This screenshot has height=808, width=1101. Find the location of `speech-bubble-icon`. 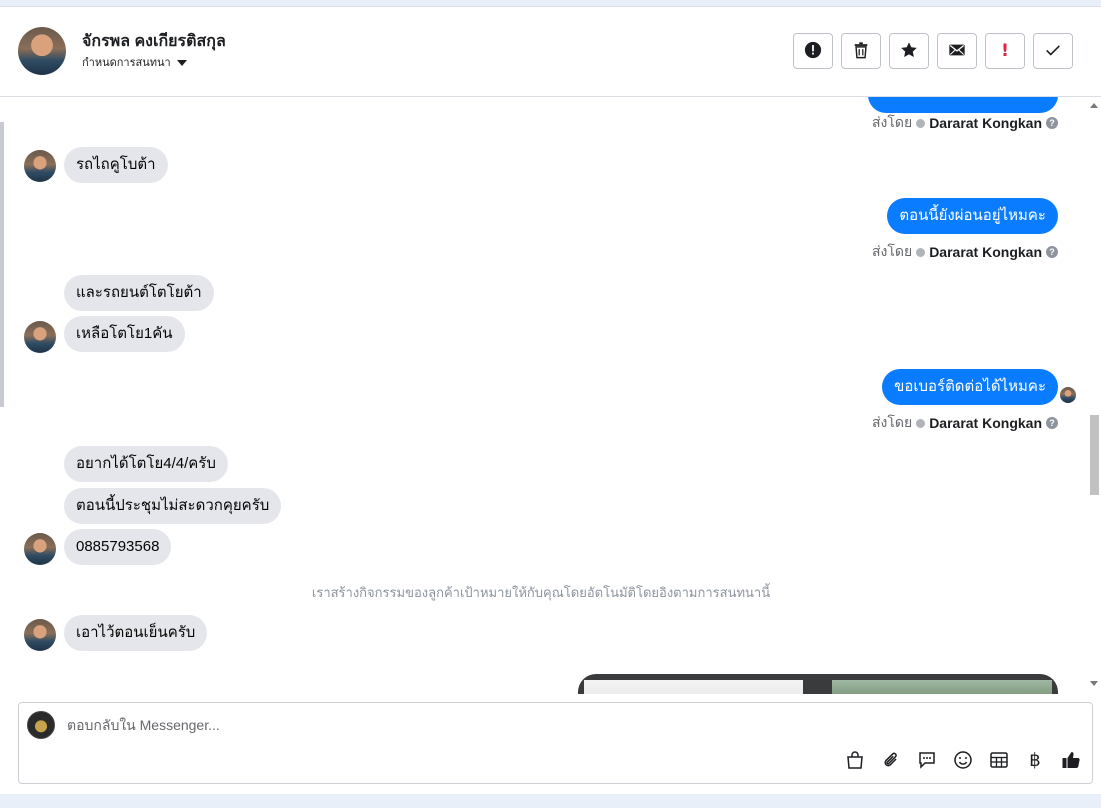

speech-bubble-icon is located at coordinates (927, 760).